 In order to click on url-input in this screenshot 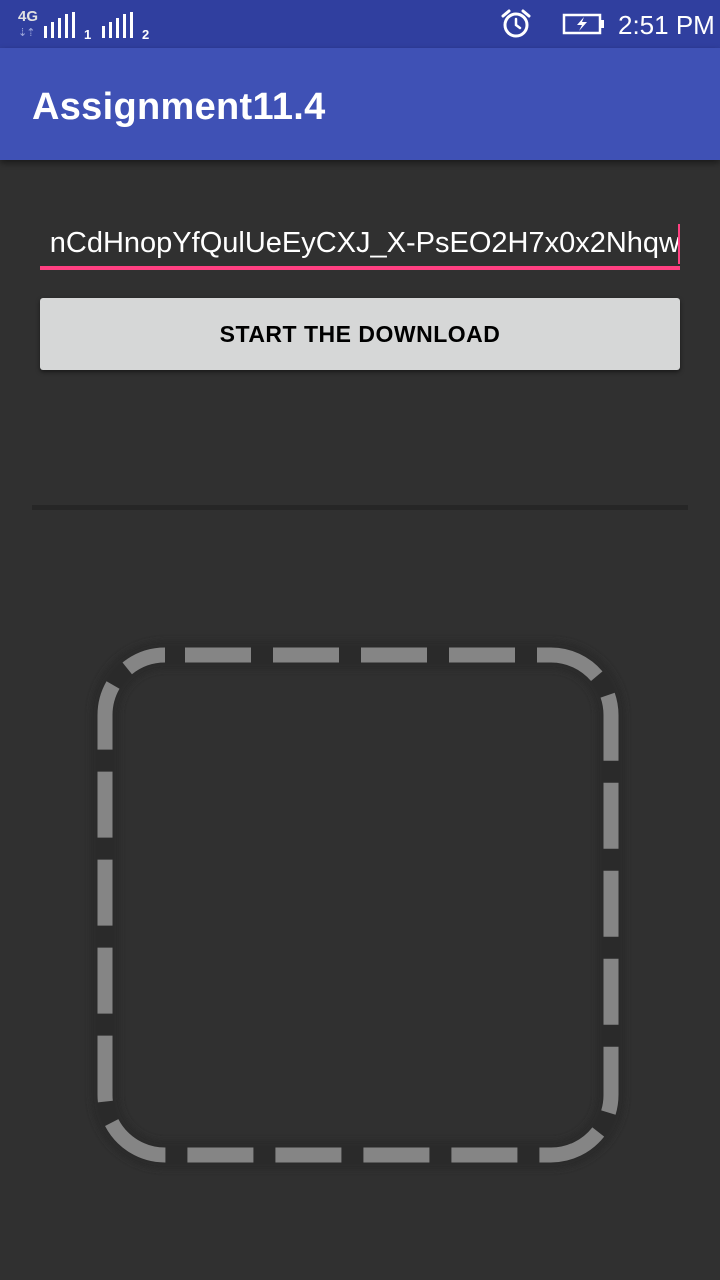, I will do `click(360, 243)`.